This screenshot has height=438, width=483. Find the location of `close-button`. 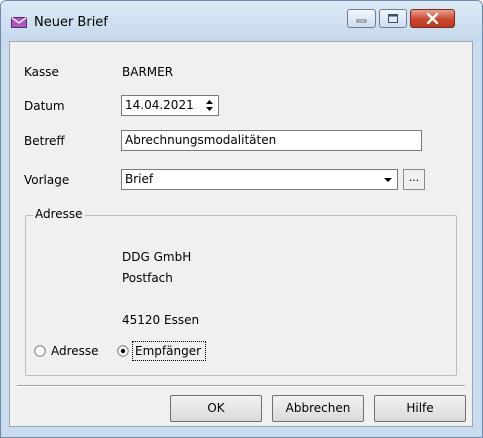

close-button is located at coordinates (432, 18).